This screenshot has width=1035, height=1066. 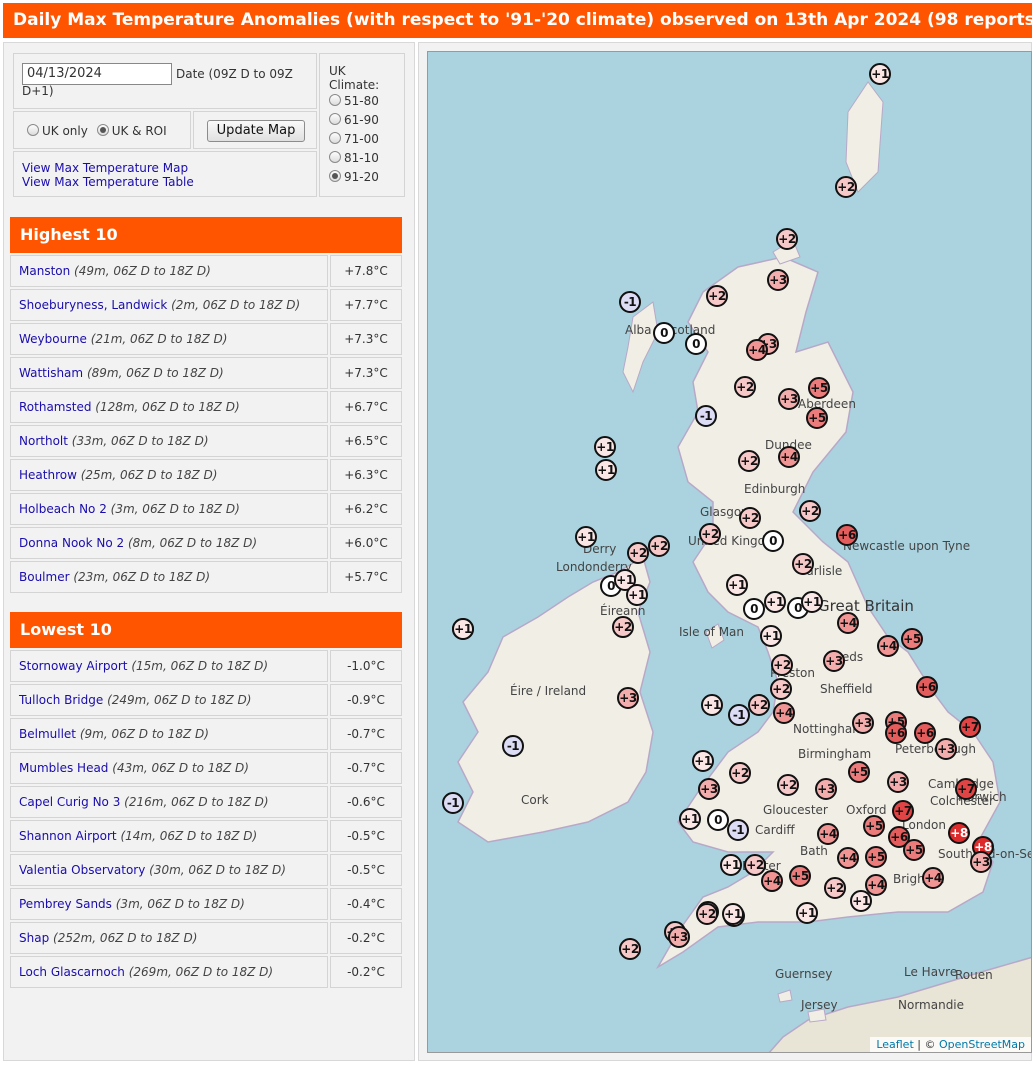 I want to click on station-link: Capel Curig No 3, so click(x=69, y=802).